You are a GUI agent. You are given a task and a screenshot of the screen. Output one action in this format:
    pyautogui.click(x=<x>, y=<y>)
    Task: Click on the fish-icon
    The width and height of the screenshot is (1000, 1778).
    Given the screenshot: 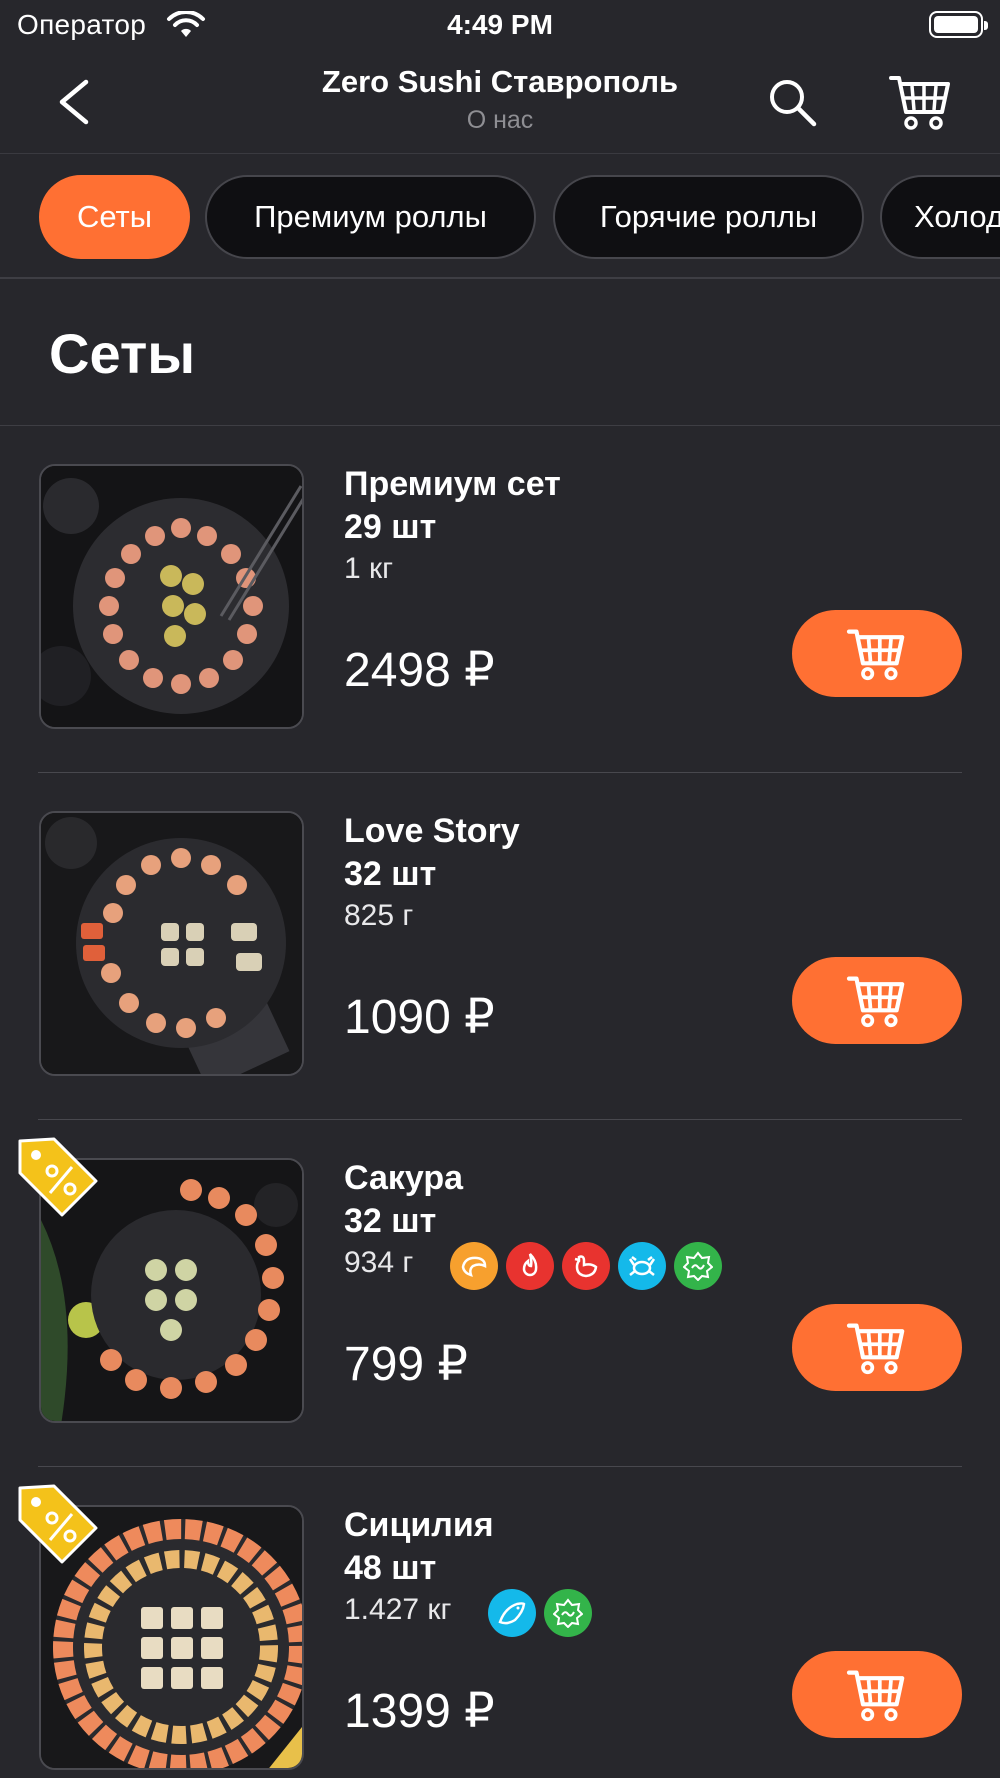 What is the action you would take?
    pyautogui.click(x=512, y=1613)
    